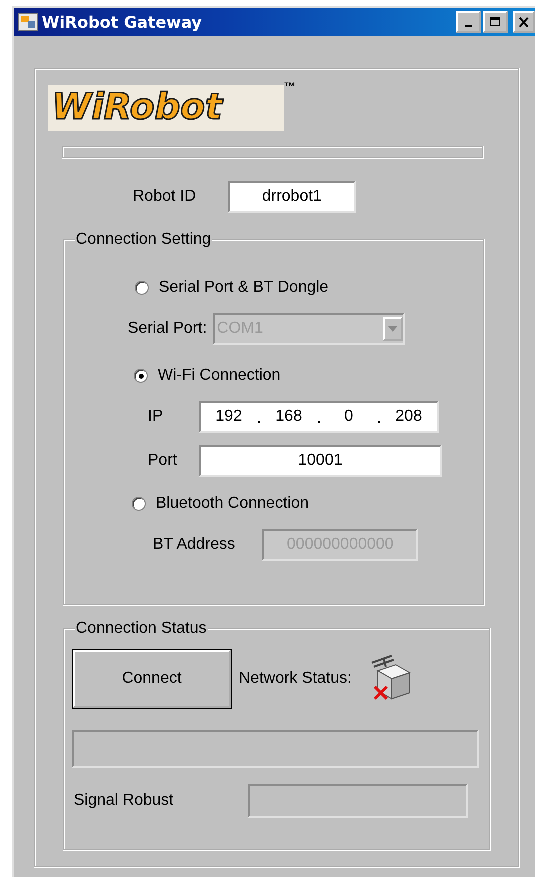 Image resolution: width=535 pixels, height=877 pixels. What do you see at coordinates (141, 629) in the screenshot?
I see `group-title: Connection Status` at bounding box center [141, 629].